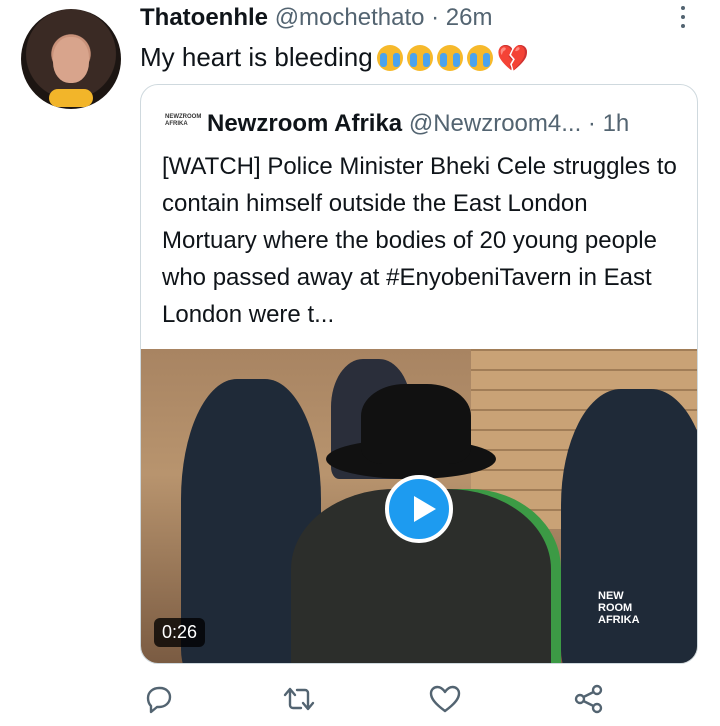 This screenshot has width=720, height=726. Describe the element at coordinates (304, 123) in the screenshot. I see `quoted-author-name: Newzroom Afrika` at that location.